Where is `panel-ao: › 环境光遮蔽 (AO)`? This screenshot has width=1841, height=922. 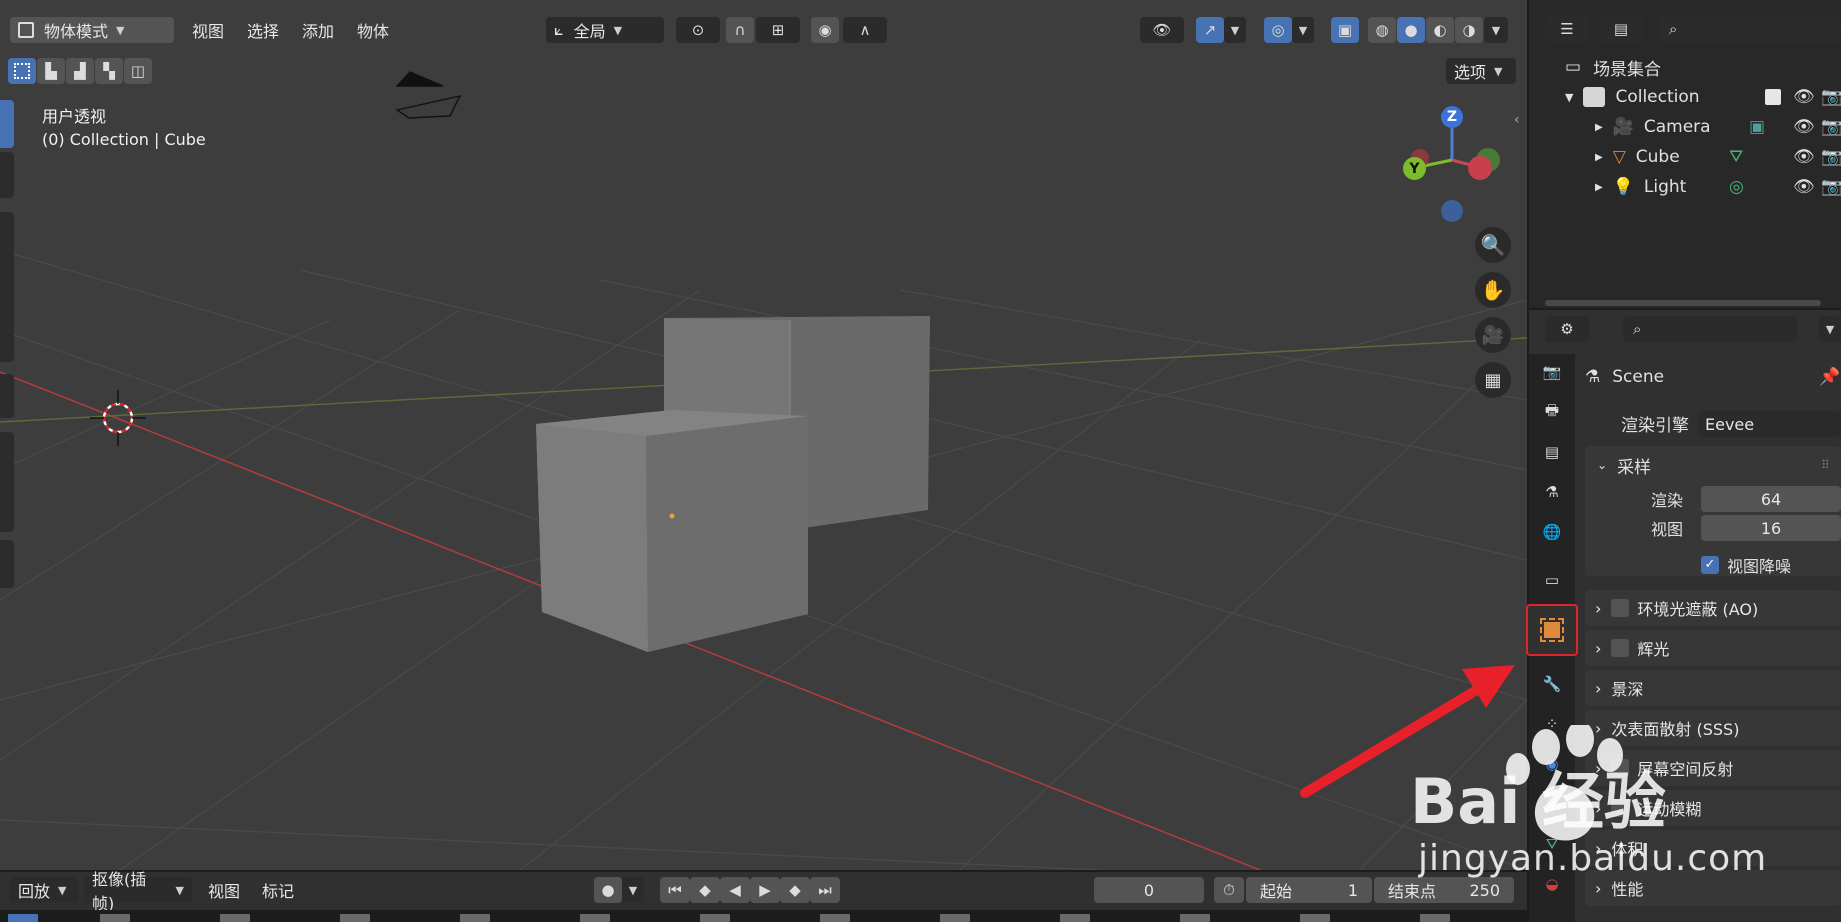 panel-ao: › 环境光遮蔽 (AO) is located at coordinates (1713, 608).